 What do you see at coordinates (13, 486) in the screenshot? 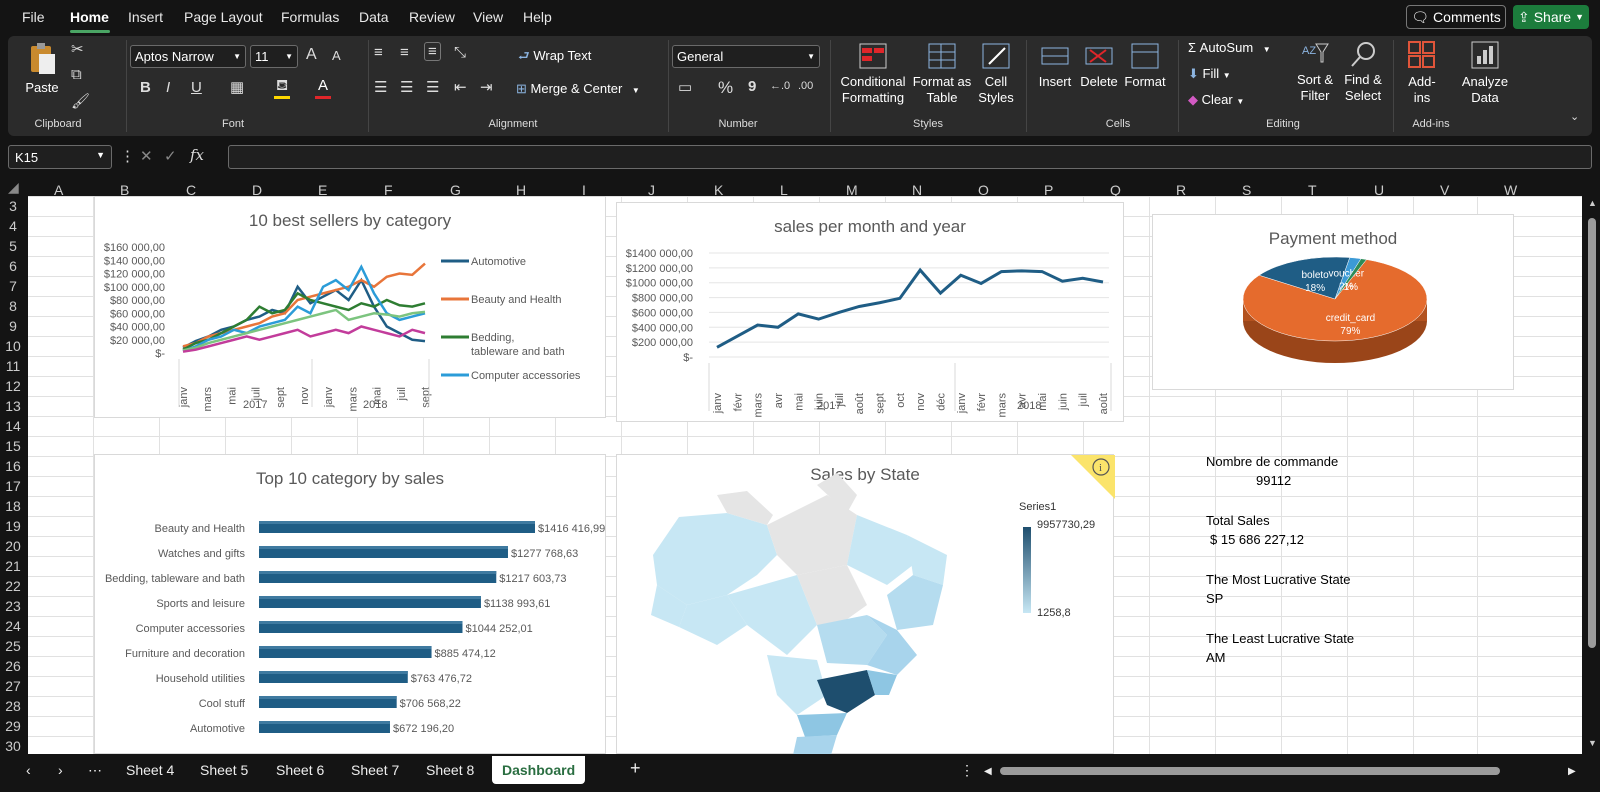
I see `row-header-17: 17` at bounding box center [13, 486].